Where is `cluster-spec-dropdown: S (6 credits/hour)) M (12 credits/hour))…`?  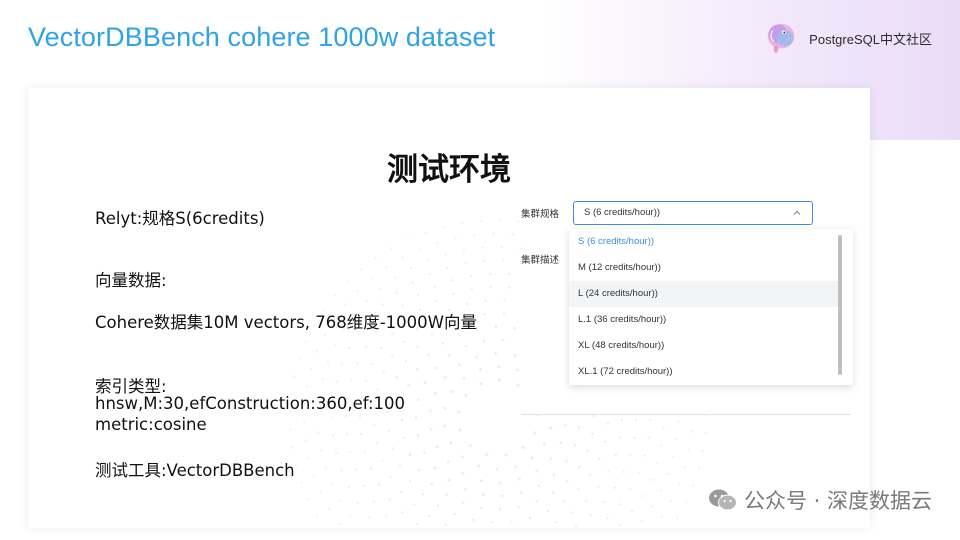 cluster-spec-dropdown: S (6 credits/hour)) M (12 credits/hour))… is located at coordinates (711, 307).